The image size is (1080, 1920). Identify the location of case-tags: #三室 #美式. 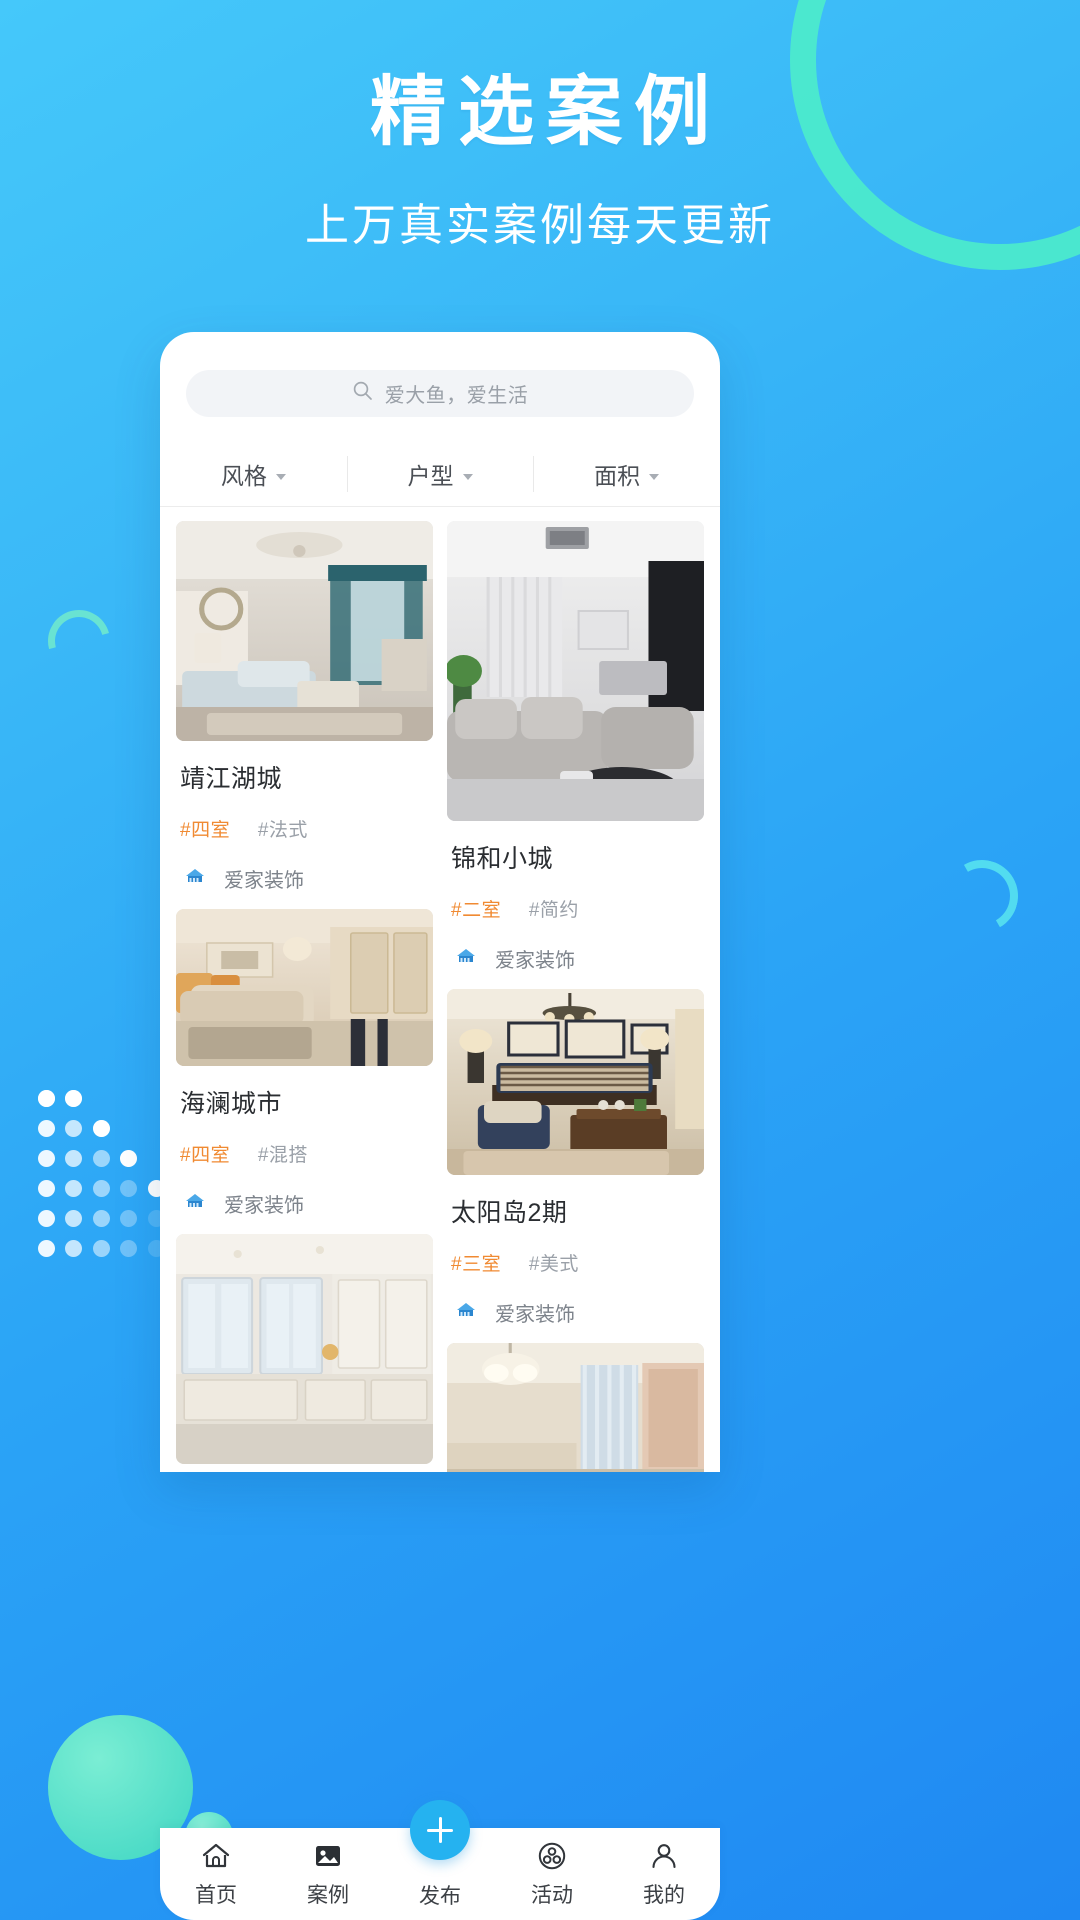
(577, 1262).